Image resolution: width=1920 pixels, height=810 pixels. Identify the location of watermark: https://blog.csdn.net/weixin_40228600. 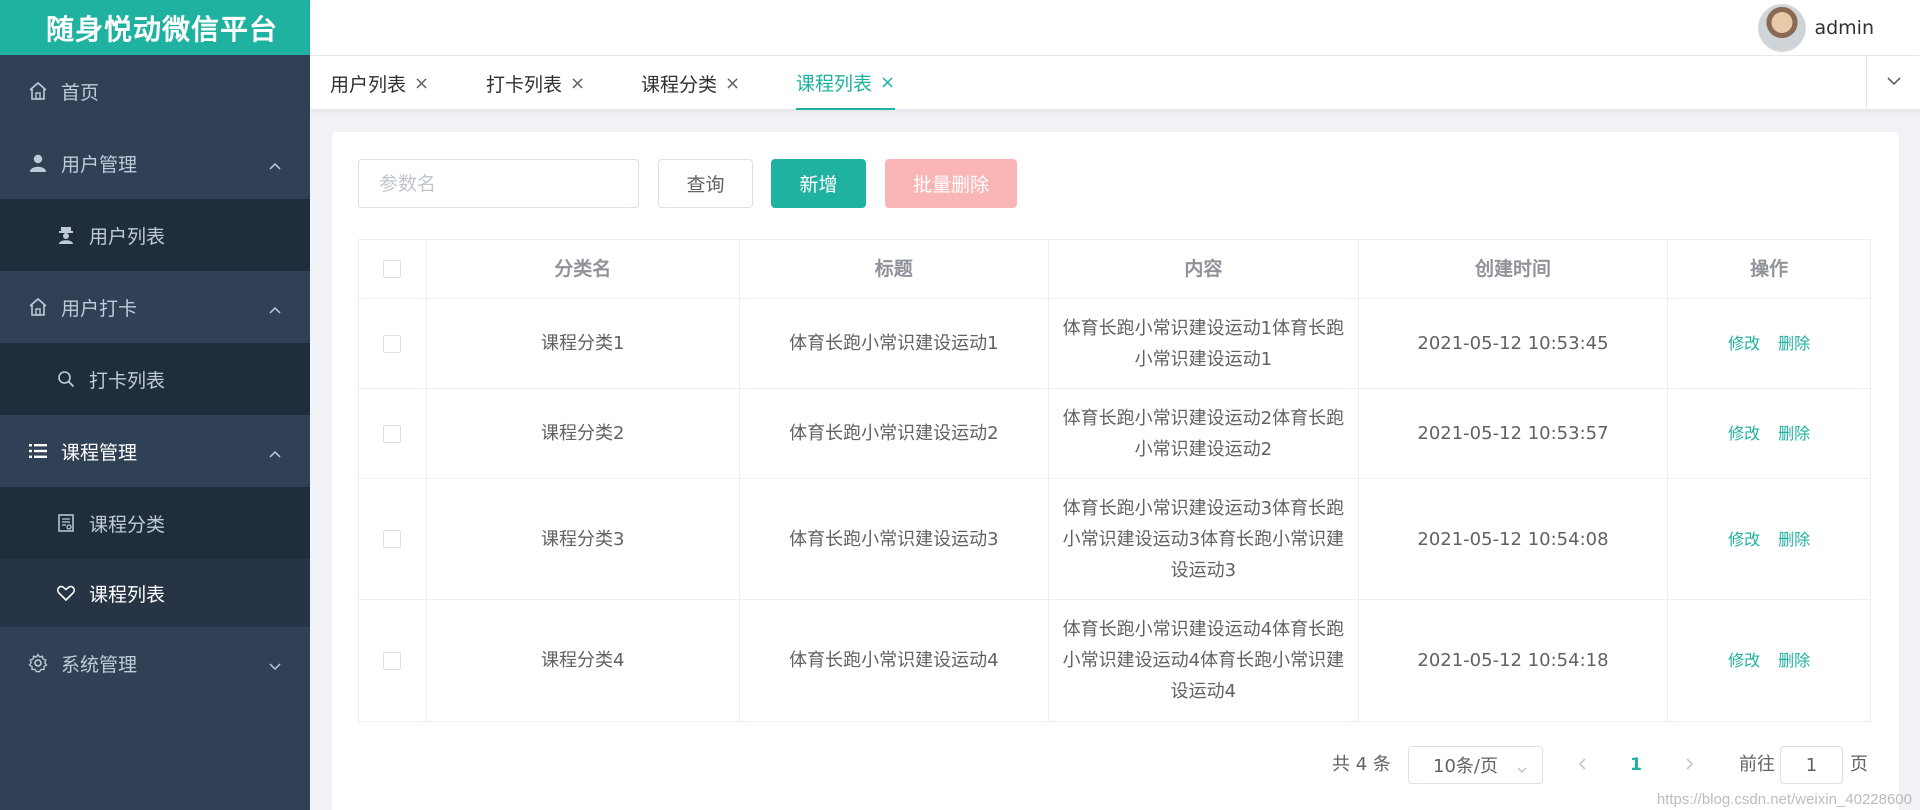
(1784, 799).